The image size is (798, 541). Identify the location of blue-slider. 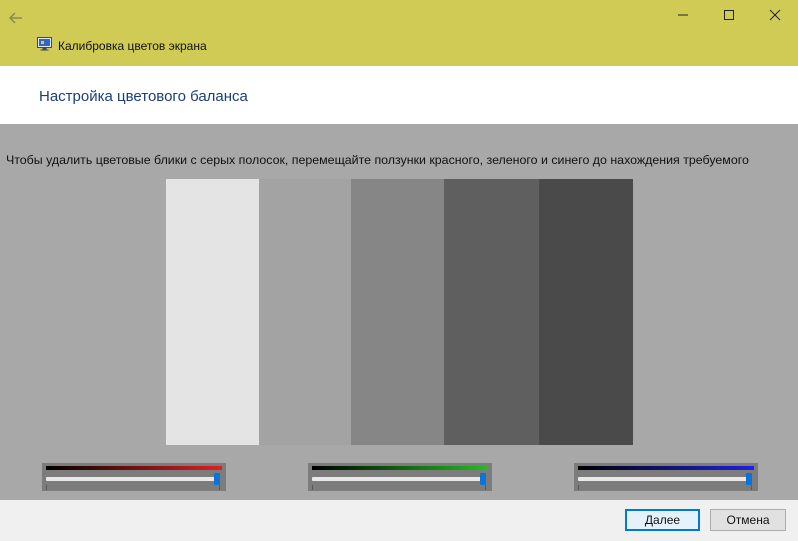
(666, 477).